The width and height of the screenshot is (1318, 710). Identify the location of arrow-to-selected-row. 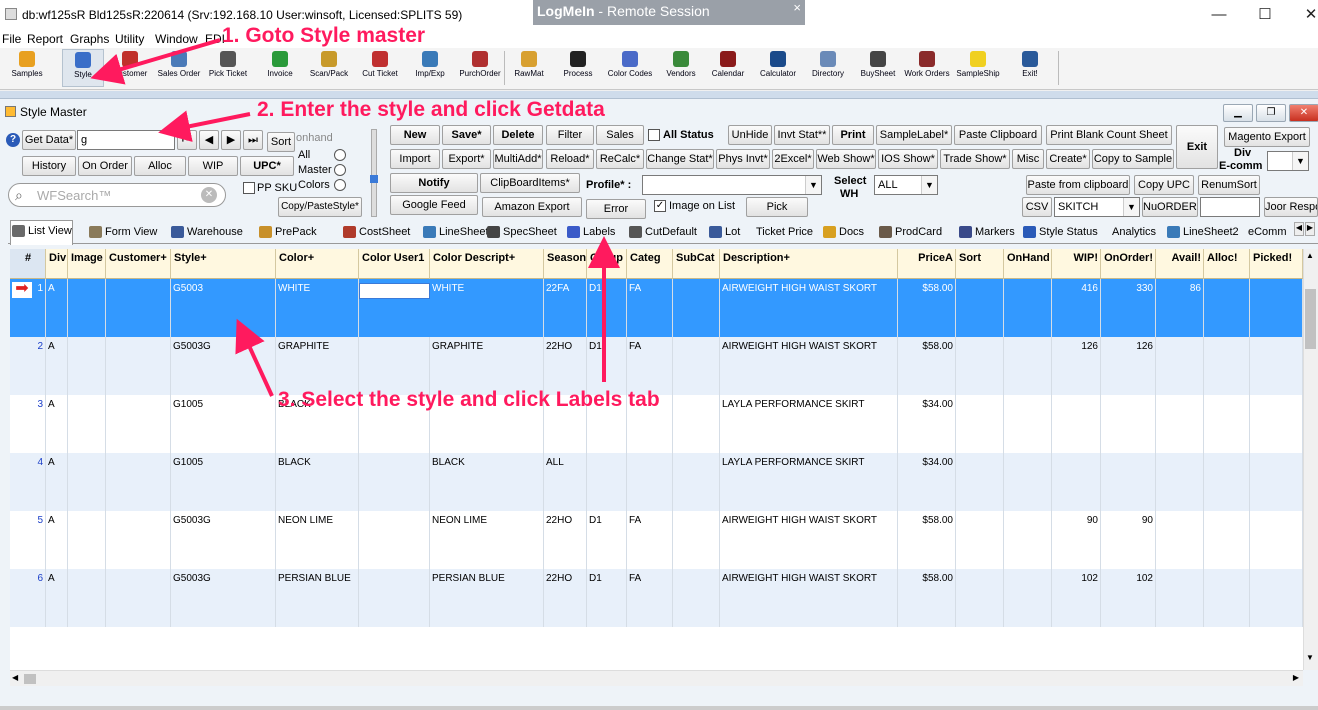
(254, 357).